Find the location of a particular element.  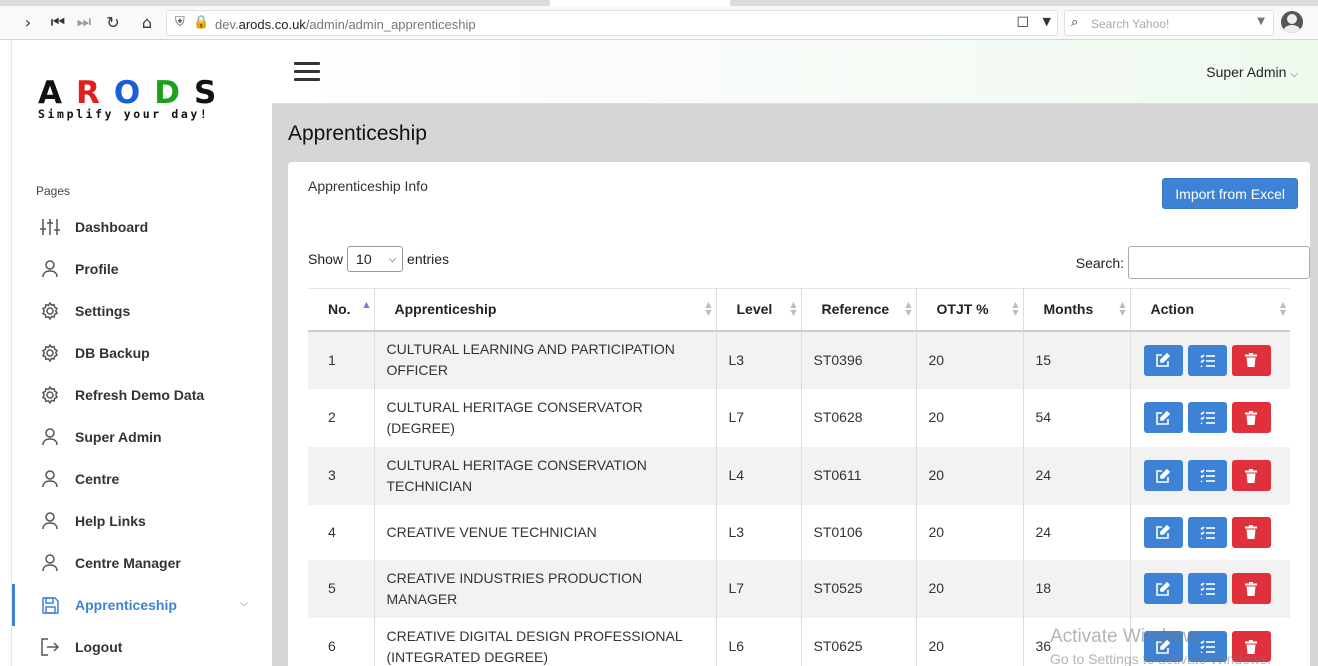

column-header-no: No. ▲ is located at coordinates (341, 310).